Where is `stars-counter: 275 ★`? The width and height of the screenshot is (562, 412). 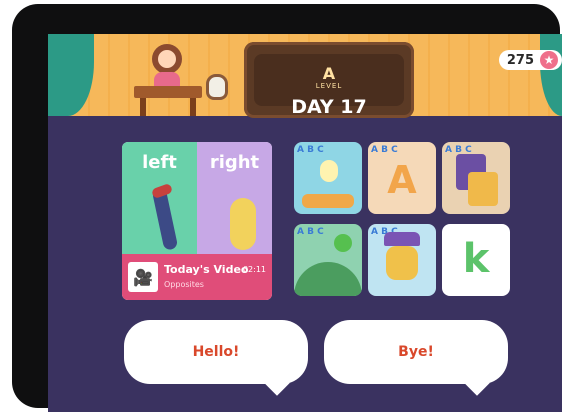 stars-counter: 275 ★ is located at coordinates (530, 60).